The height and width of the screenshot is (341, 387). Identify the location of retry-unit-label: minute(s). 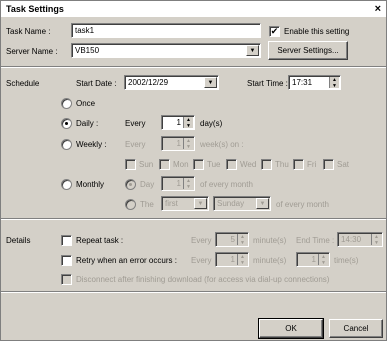
(270, 260).